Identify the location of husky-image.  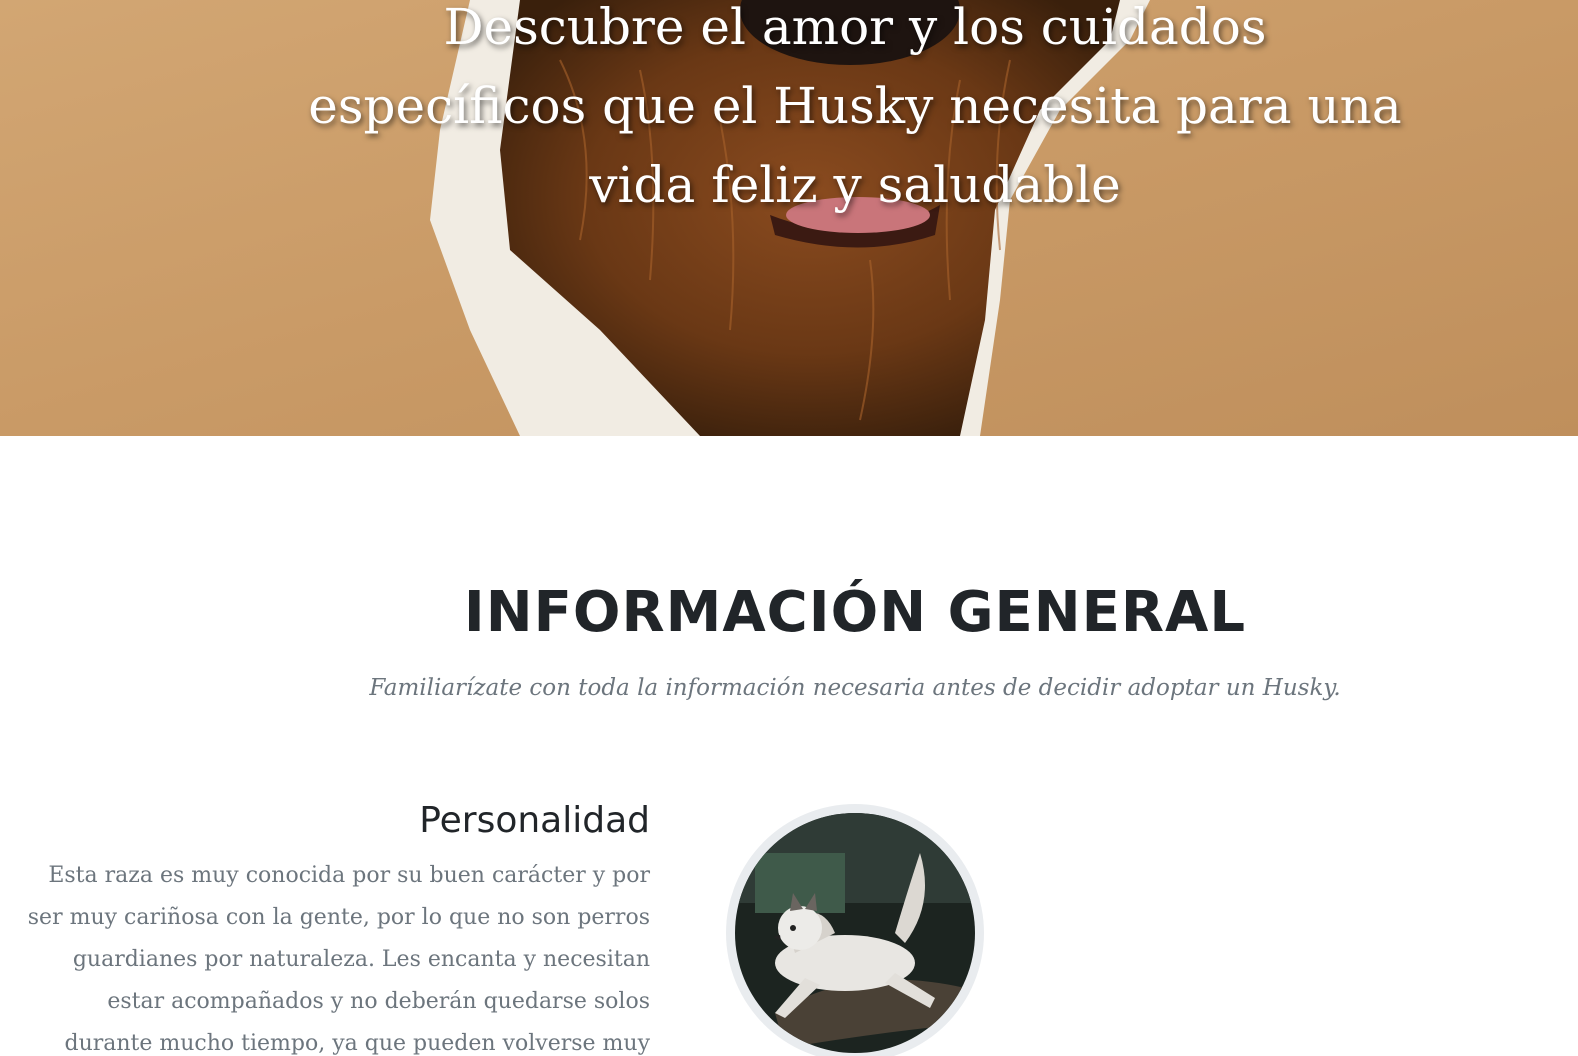
(855, 933).